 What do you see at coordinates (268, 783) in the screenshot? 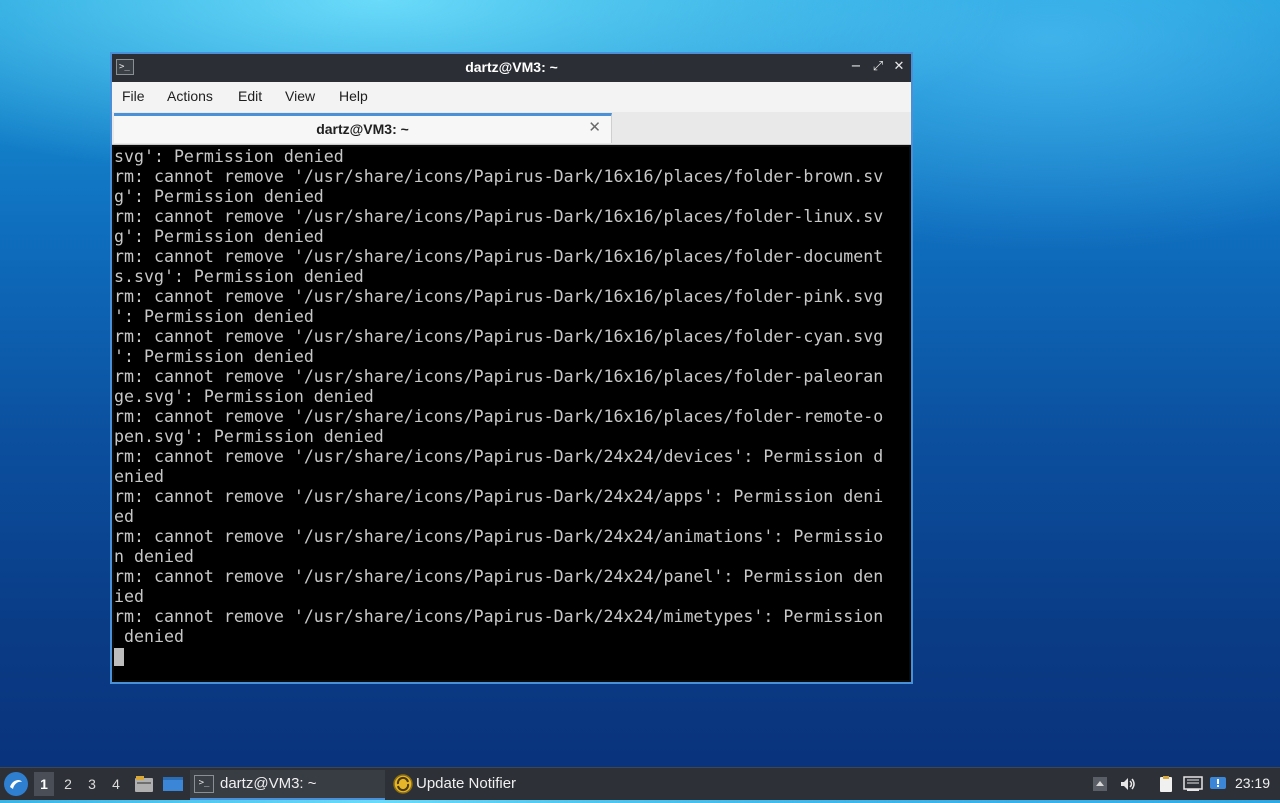
I see `task-terminal-label: dartz@VM3: ~` at bounding box center [268, 783].